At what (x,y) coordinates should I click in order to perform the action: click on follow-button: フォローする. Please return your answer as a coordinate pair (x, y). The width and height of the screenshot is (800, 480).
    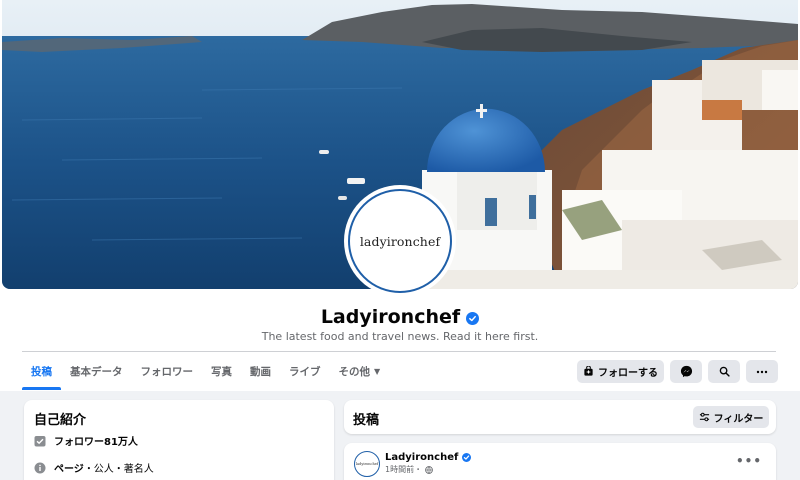
    Looking at the image, I should click on (620, 371).